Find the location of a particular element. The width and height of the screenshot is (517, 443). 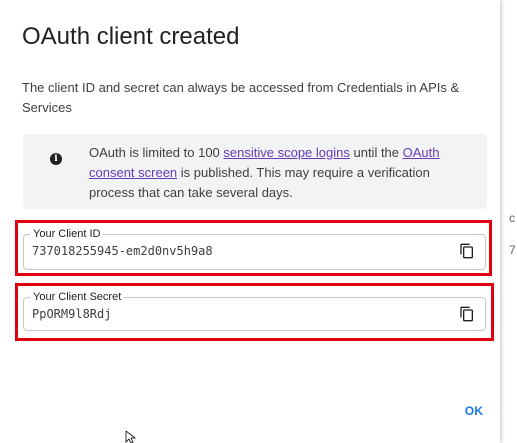

client-secret-highlight-box is located at coordinates (254, 312).